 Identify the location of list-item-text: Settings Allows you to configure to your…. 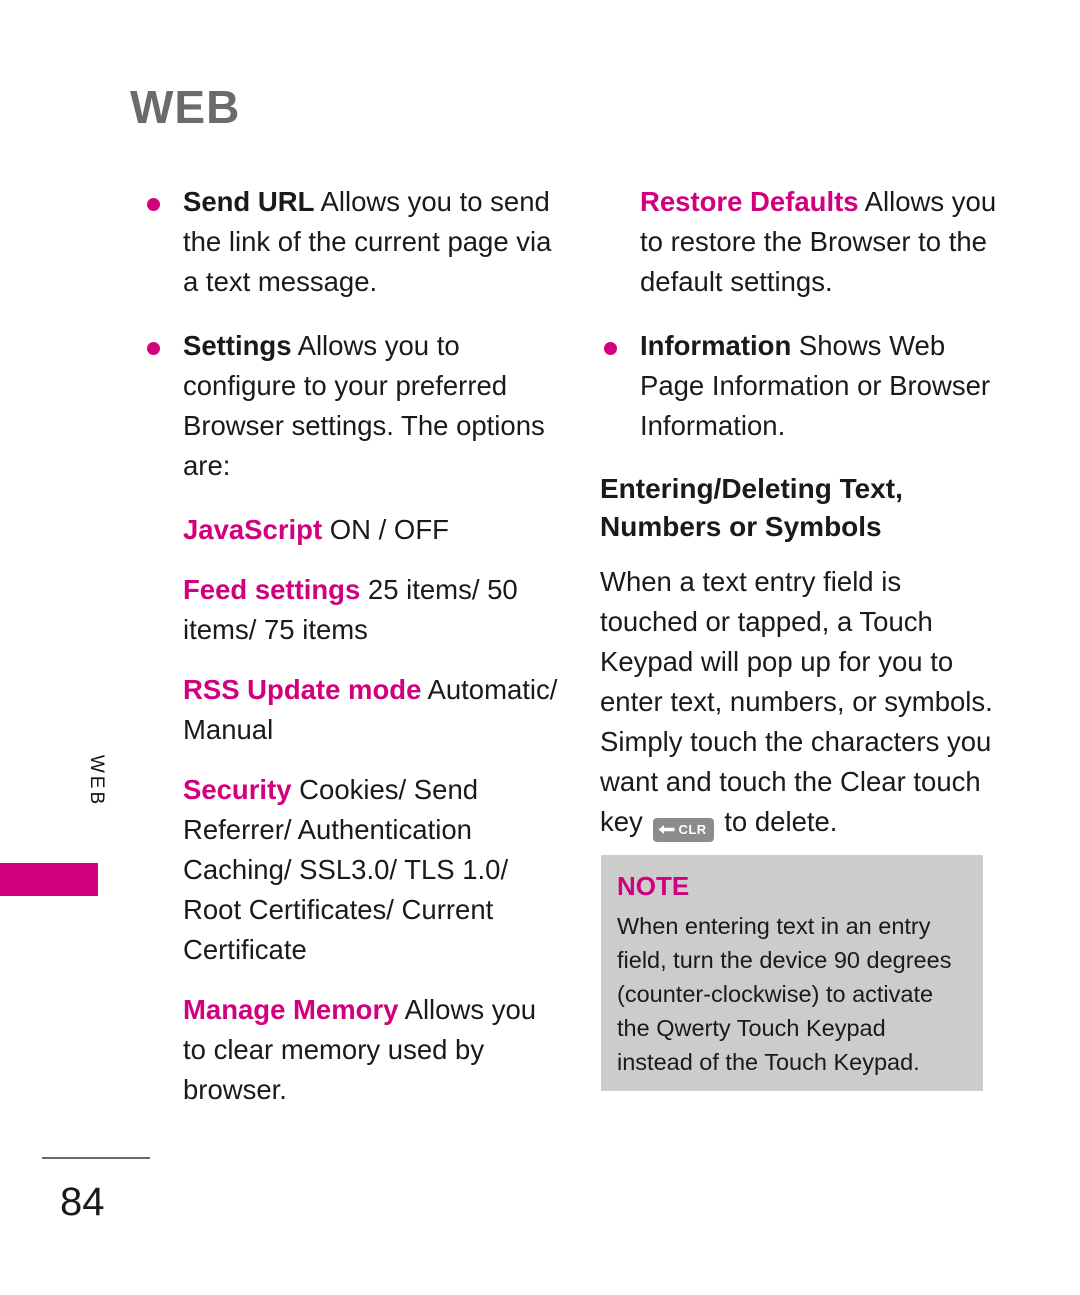
(373, 406).